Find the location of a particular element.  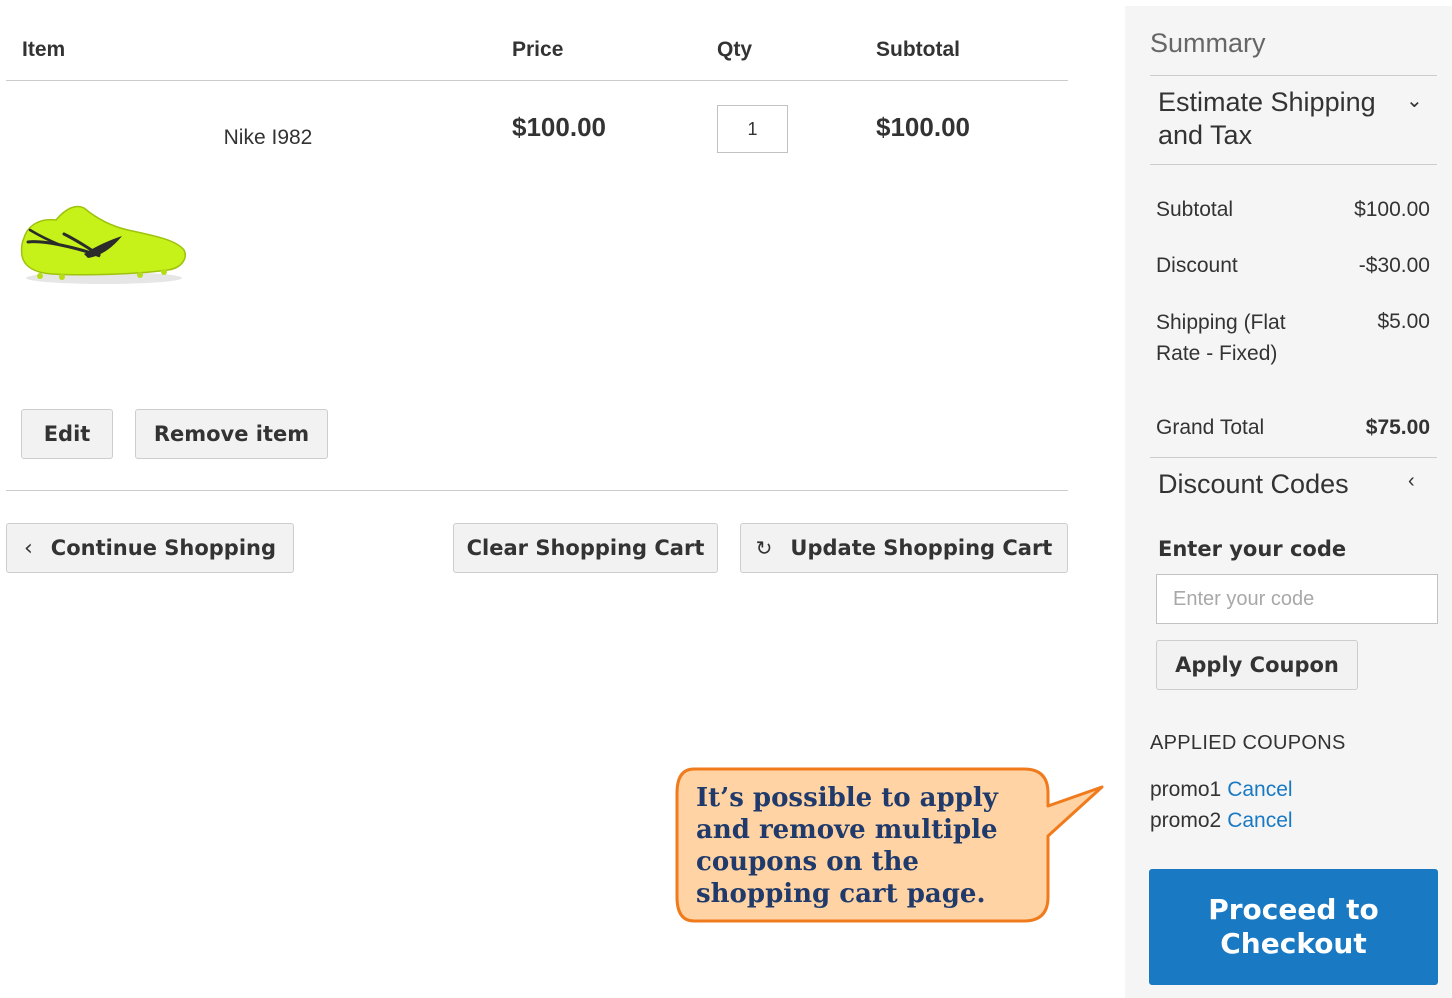

apply-coupon-button: Apply Coupon is located at coordinates (1257, 665).